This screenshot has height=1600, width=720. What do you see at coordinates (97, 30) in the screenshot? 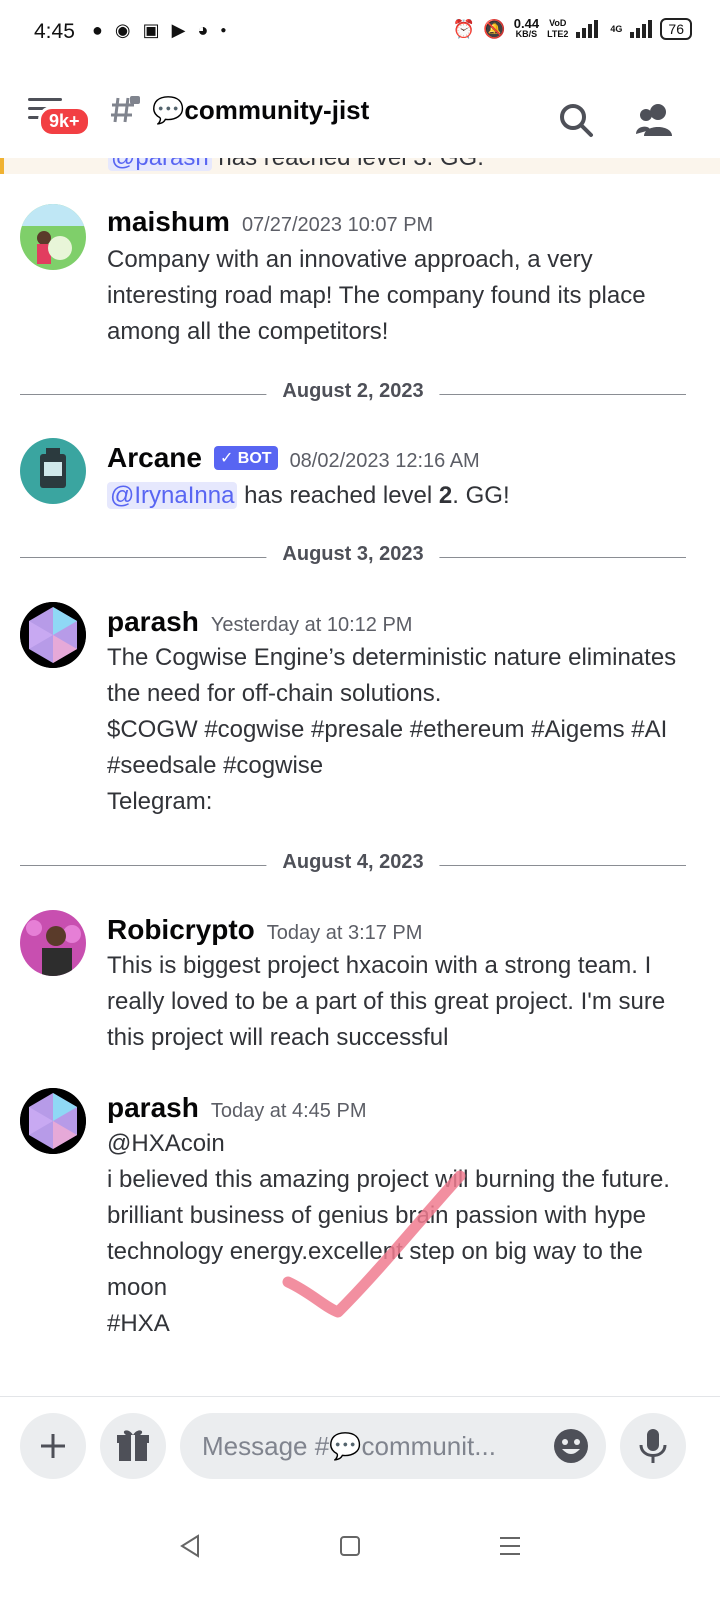
I see `chat-notification-icon: ●` at bounding box center [97, 30].